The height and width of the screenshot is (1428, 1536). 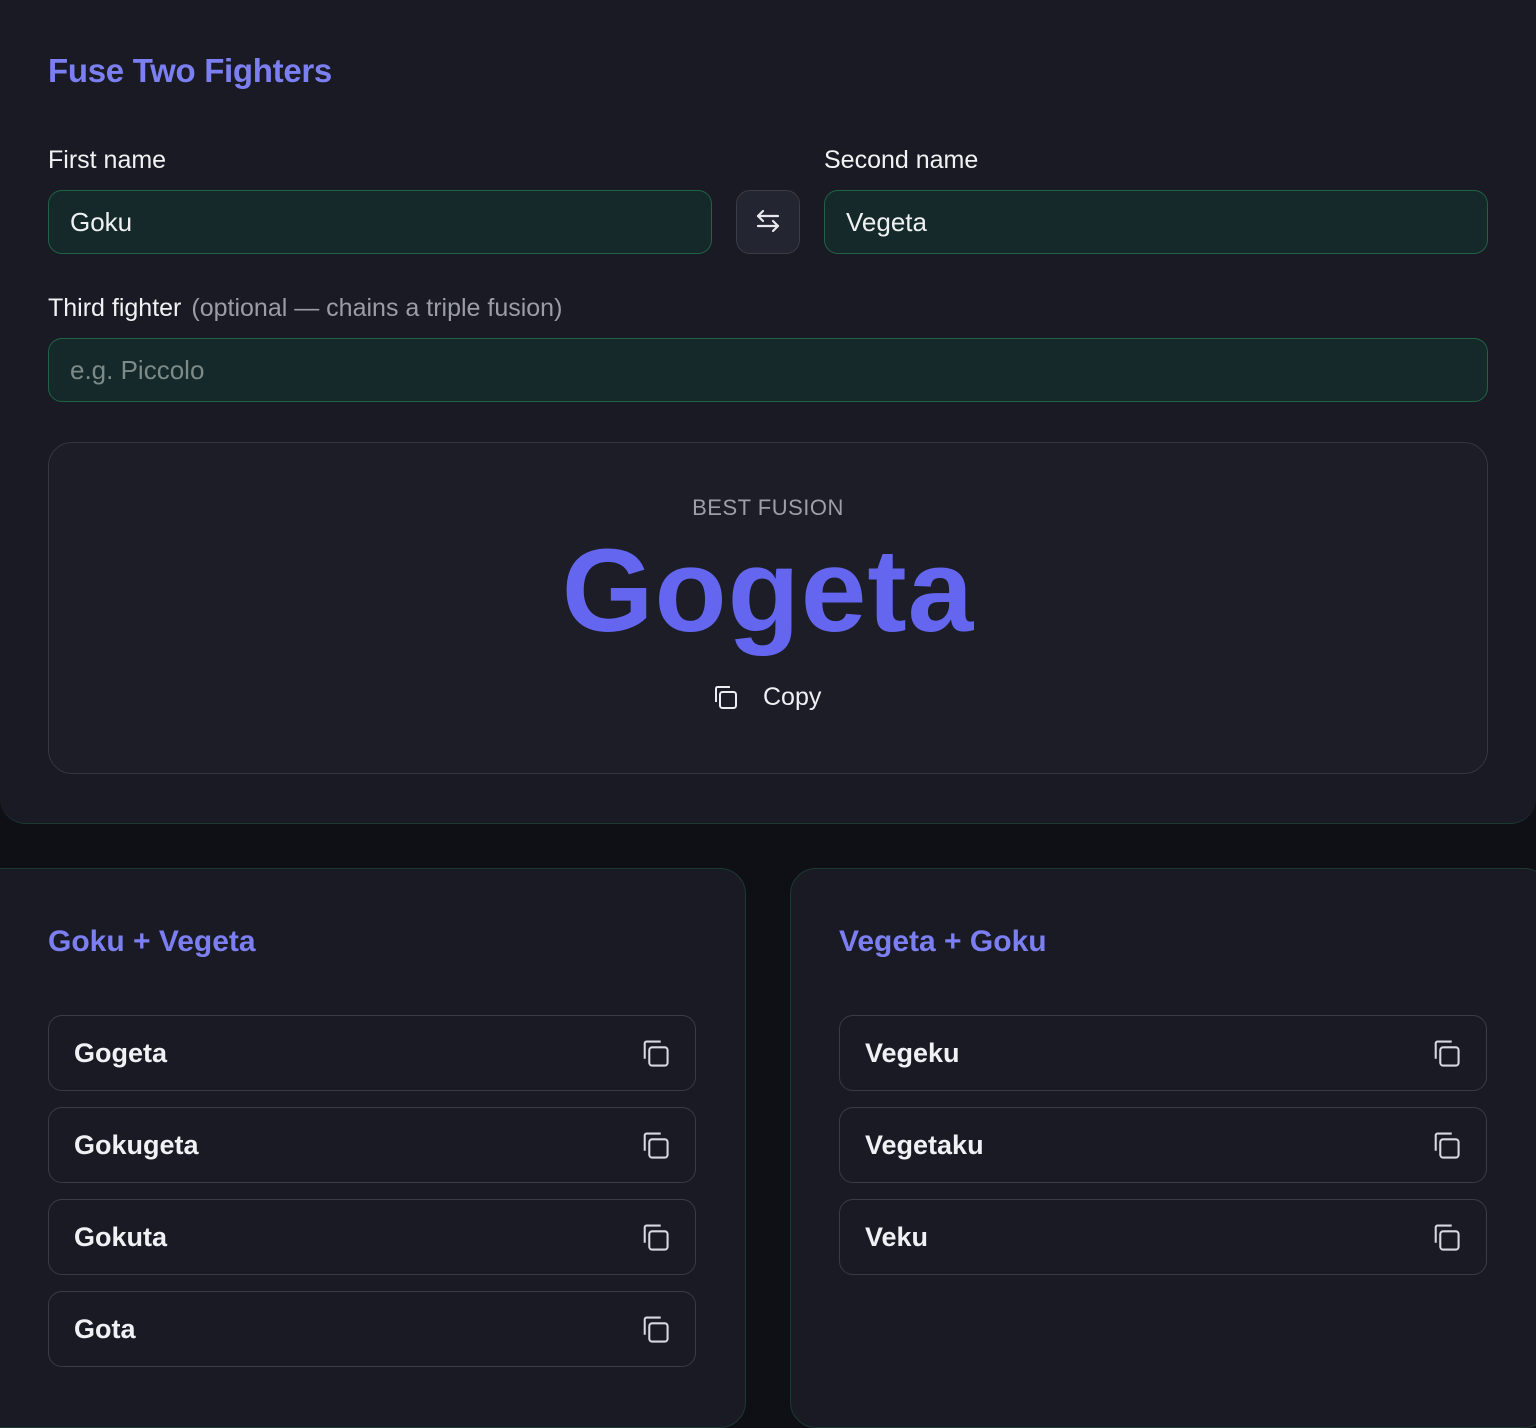 What do you see at coordinates (792, 696) in the screenshot?
I see `copy-label: Copy` at bounding box center [792, 696].